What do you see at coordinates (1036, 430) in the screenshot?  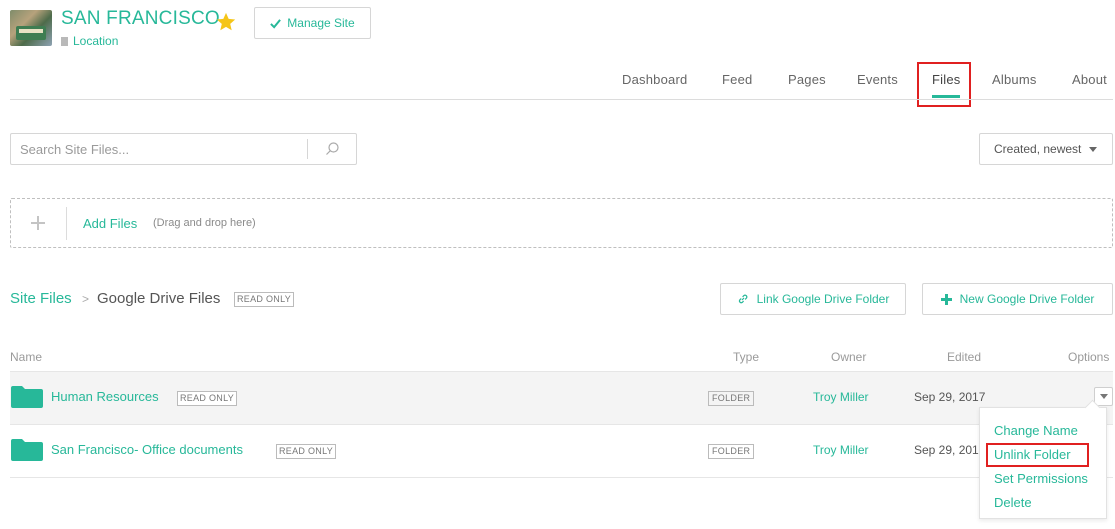 I see `menu-item-change-name: Change Name` at bounding box center [1036, 430].